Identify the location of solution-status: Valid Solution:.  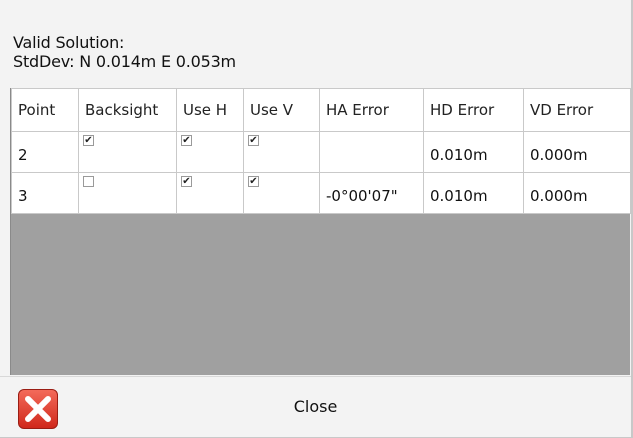
(69, 42).